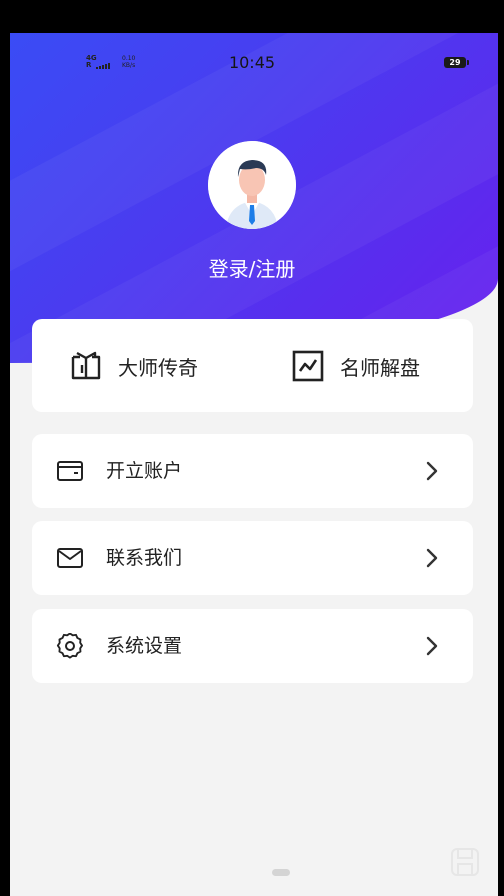 This screenshot has height=896, width=504. What do you see at coordinates (252, 558) in the screenshot?
I see `menu-item-contact-us: 联系我们` at bounding box center [252, 558].